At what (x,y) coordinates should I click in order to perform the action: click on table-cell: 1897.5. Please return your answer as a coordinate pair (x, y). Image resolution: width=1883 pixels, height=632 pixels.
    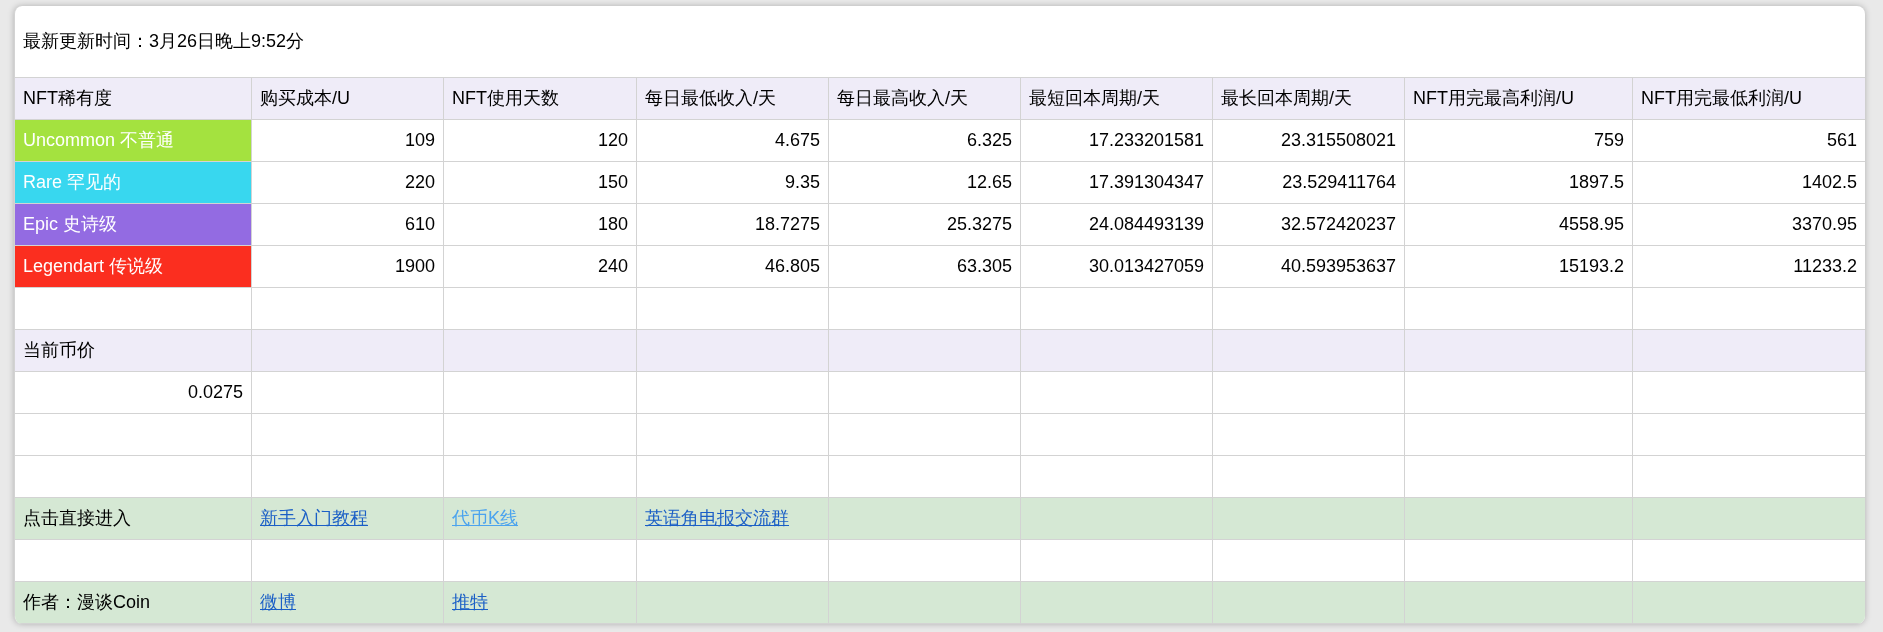
    Looking at the image, I should click on (1519, 183).